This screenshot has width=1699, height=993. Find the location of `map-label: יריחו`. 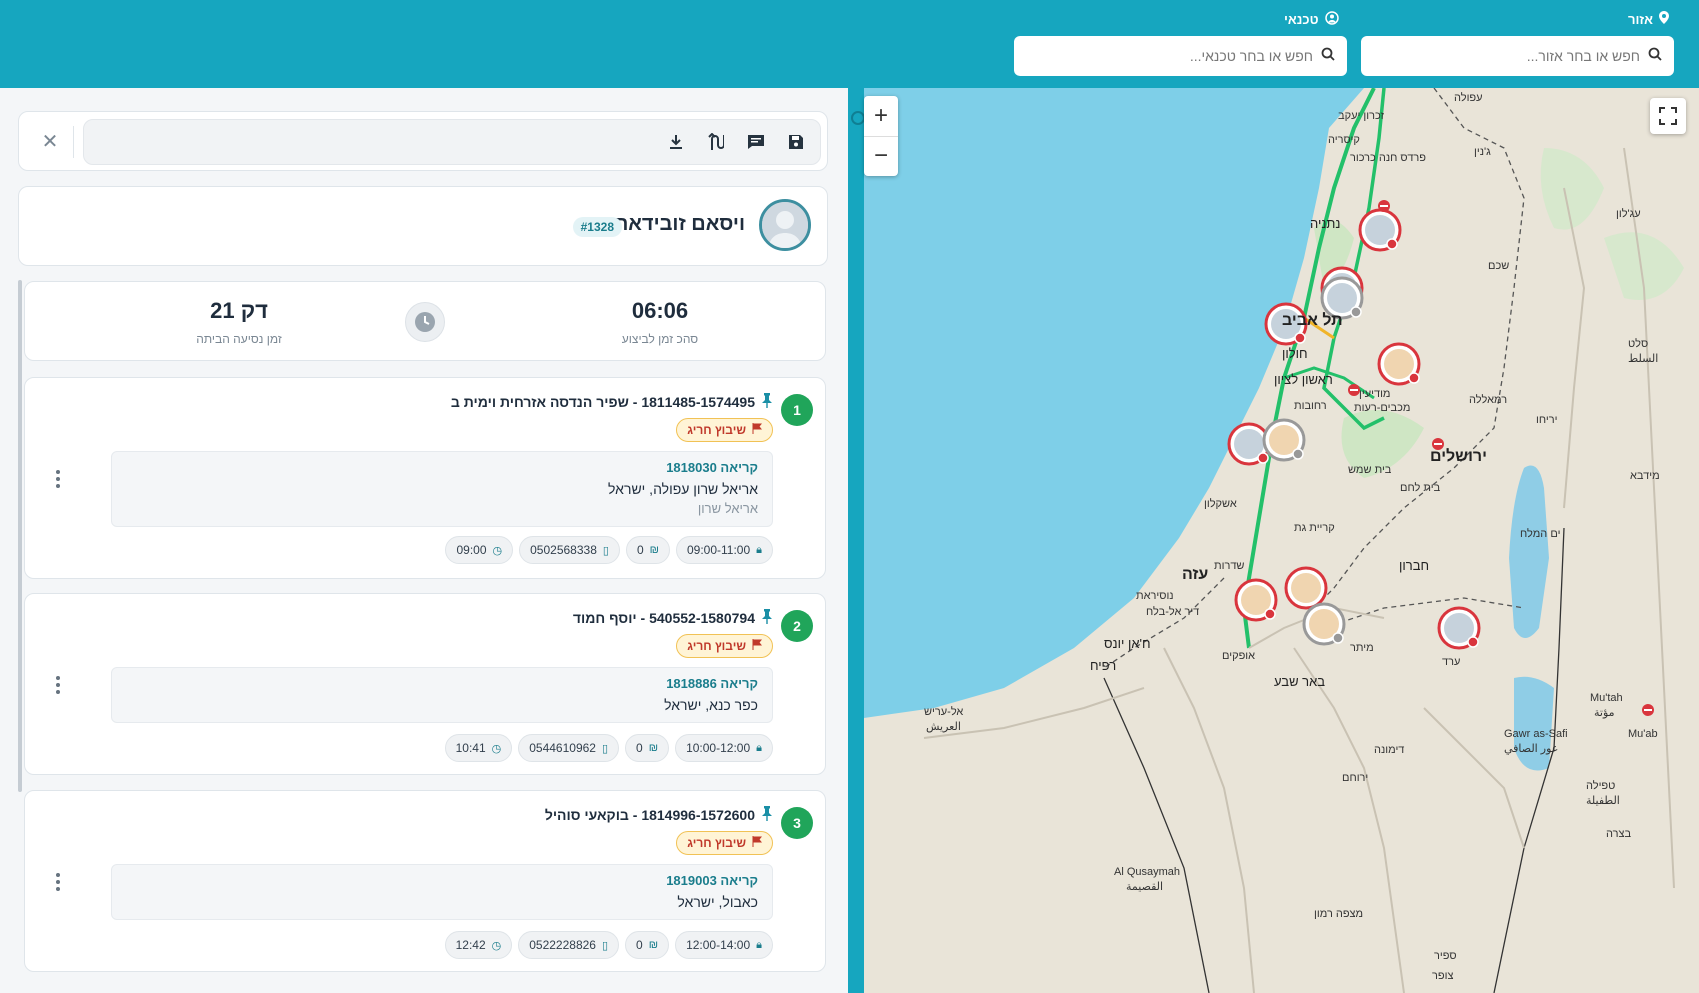

map-label: יריחו is located at coordinates (1547, 420).